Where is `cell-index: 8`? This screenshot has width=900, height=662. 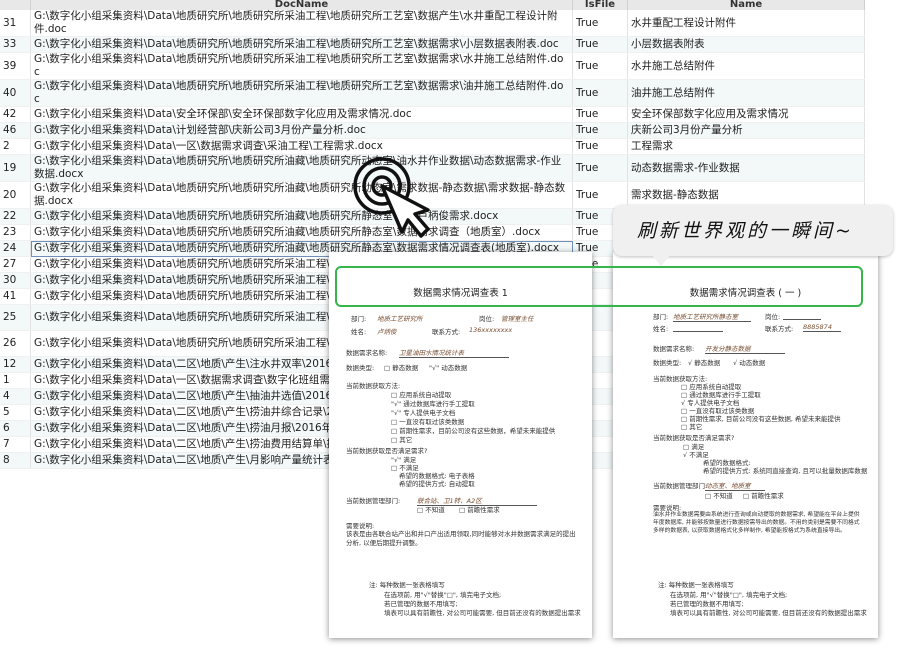 cell-index: 8 is located at coordinates (15, 460).